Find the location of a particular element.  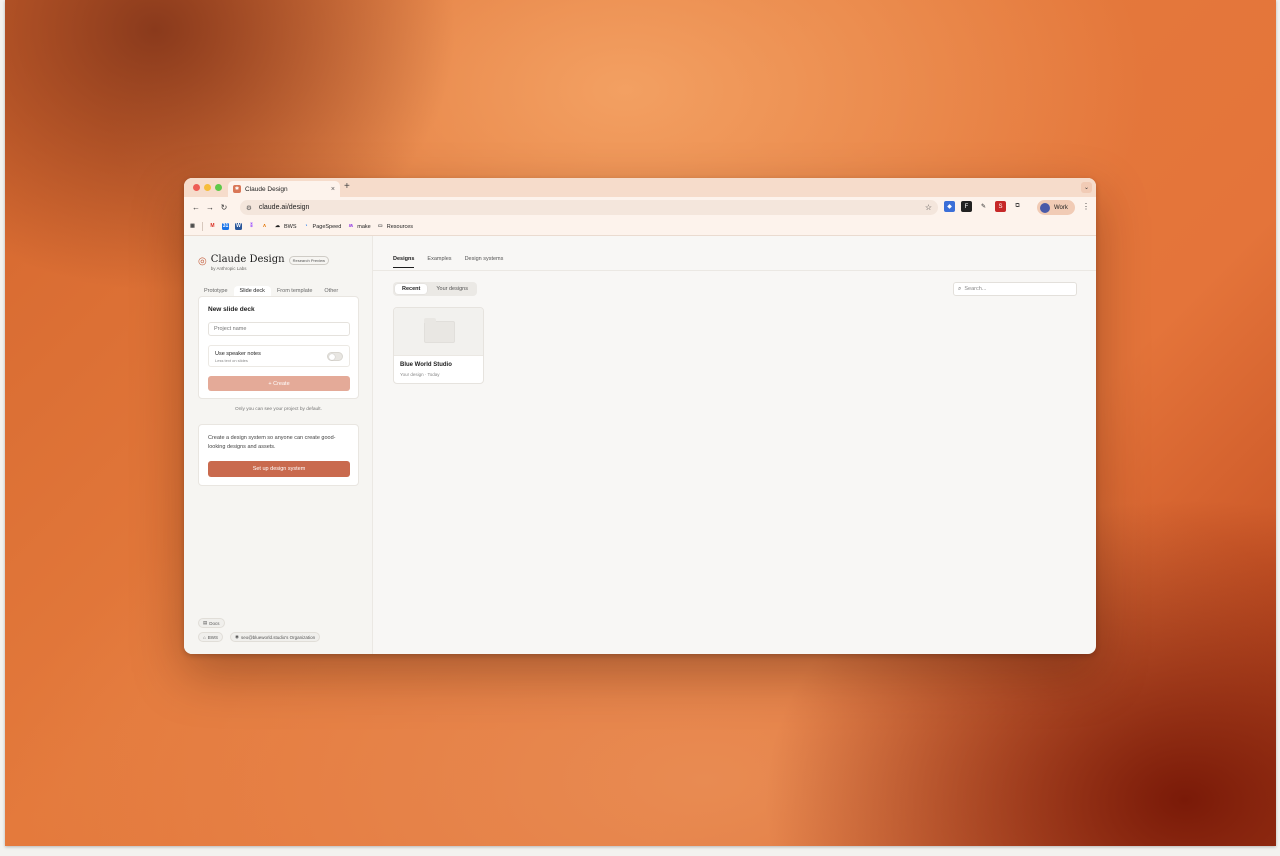

window-controls is located at coordinates (207, 187).